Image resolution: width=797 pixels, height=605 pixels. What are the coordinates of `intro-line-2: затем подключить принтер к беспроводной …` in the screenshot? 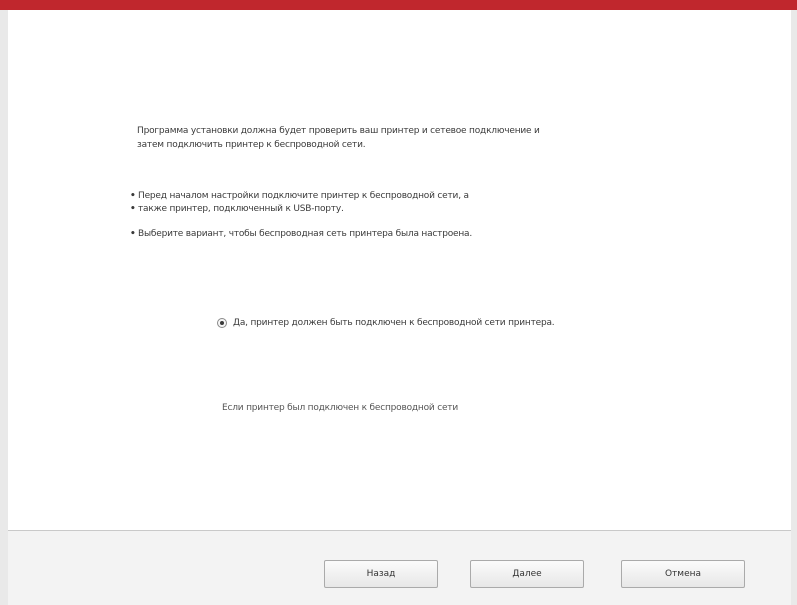 It's located at (251, 145).